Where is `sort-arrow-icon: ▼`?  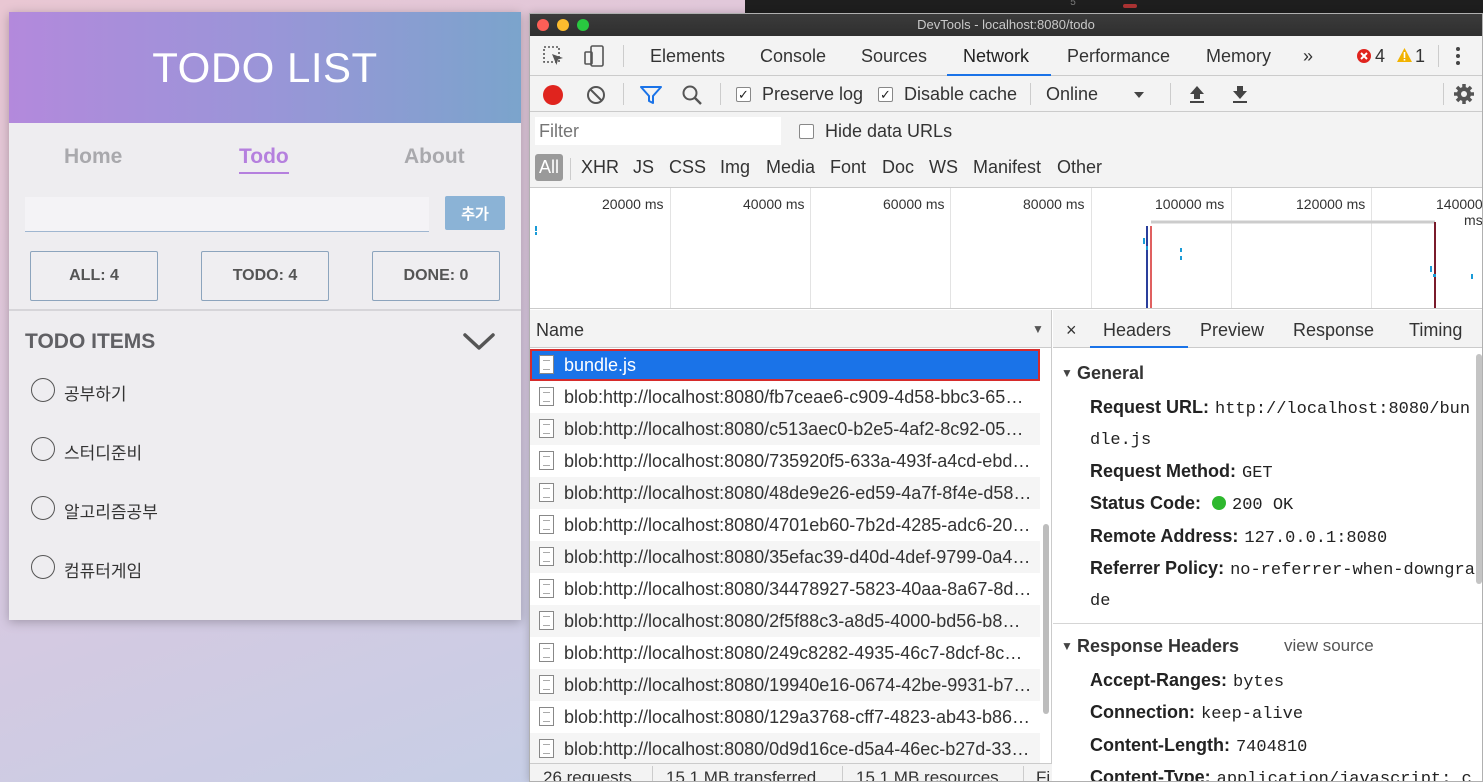 sort-arrow-icon: ▼ is located at coordinates (1038, 329).